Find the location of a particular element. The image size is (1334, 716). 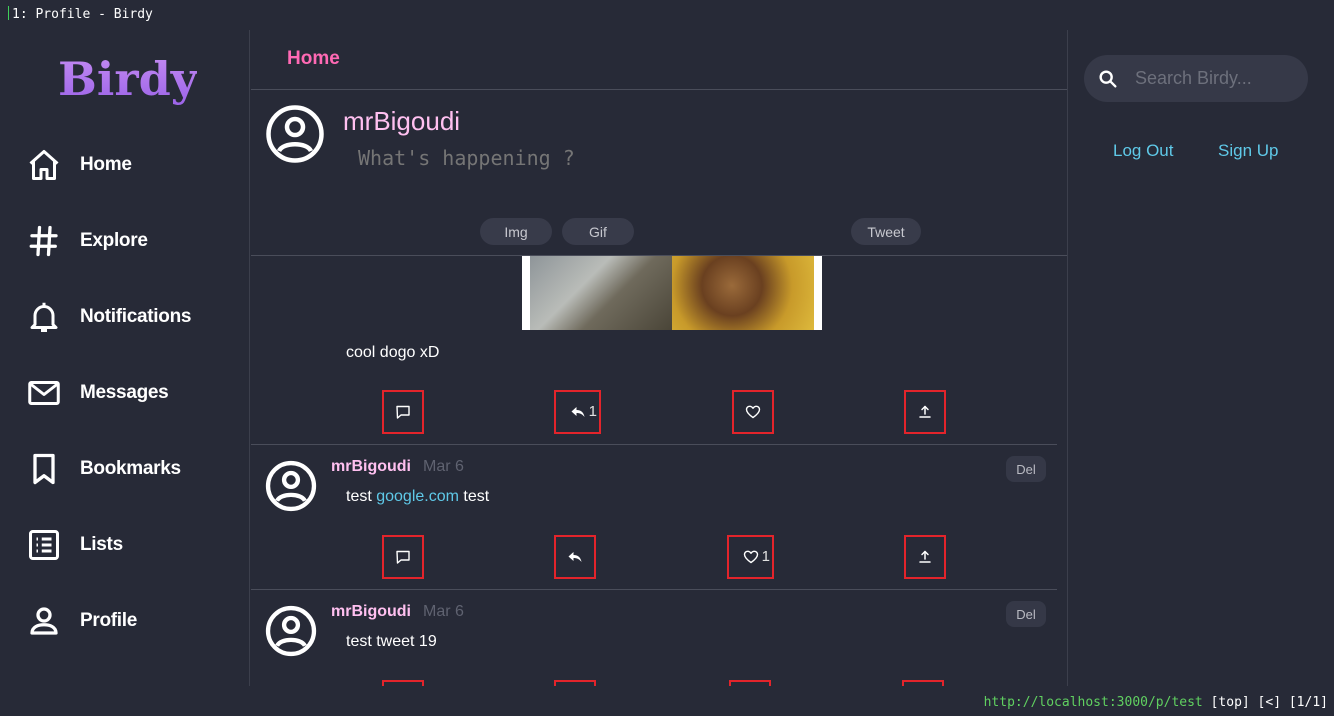

signup-link: Sign Up is located at coordinates (1248, 151).